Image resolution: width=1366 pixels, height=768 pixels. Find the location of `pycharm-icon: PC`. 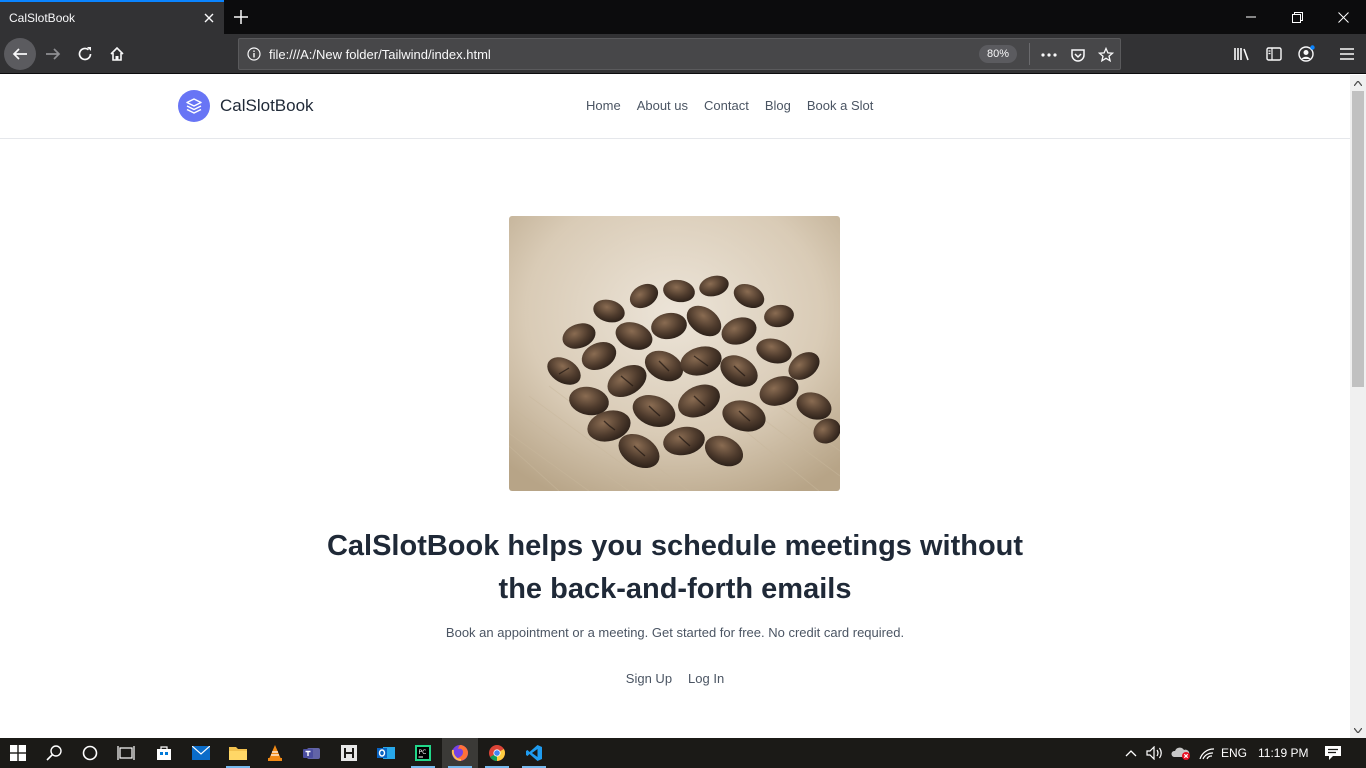

pycharm-icon: PC is located at coordinates (423, 753).